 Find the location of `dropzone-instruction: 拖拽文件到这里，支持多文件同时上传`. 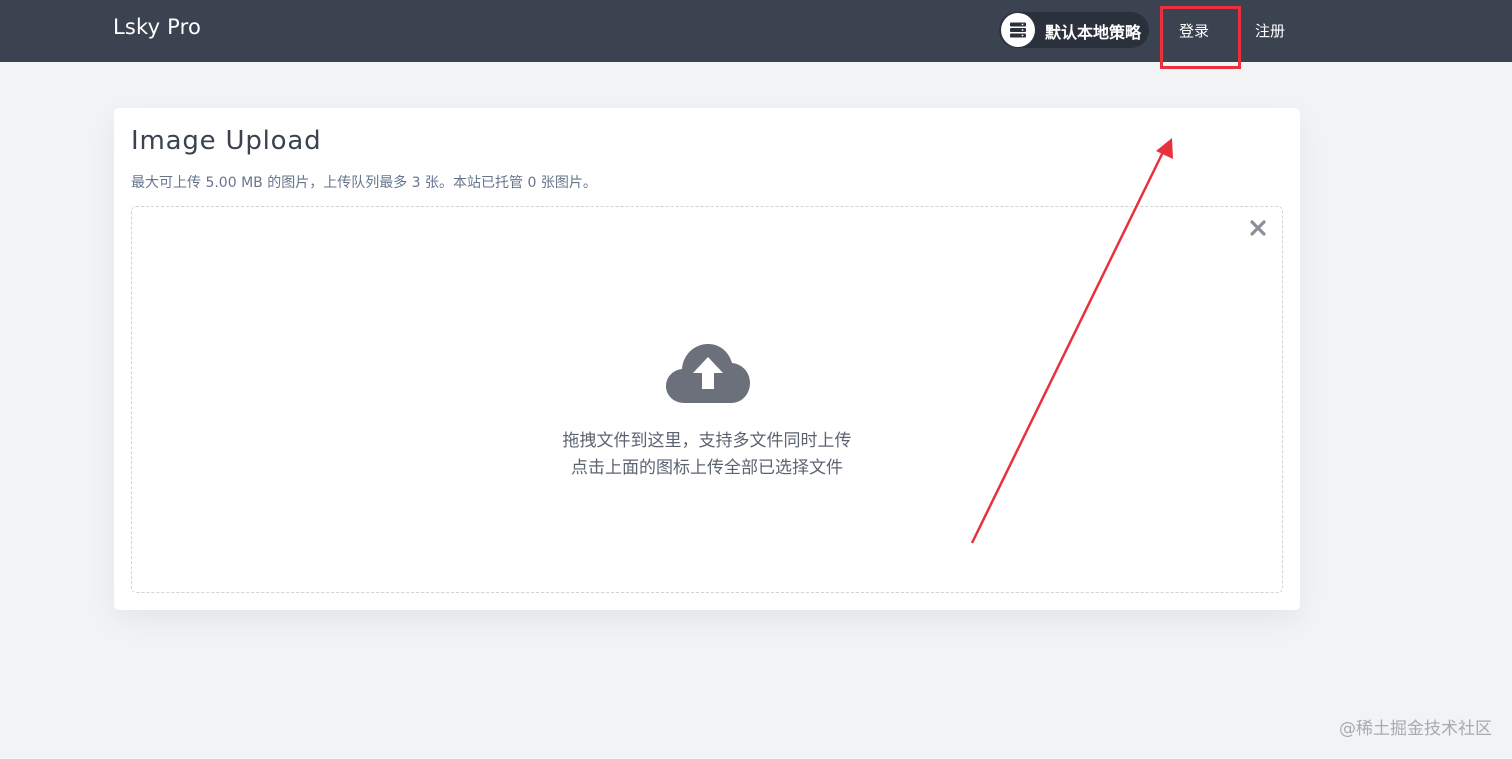

dropzone-instruction: 拖拽文件到这里，支持多文件同时上传 is located at coordinates (707, 441).